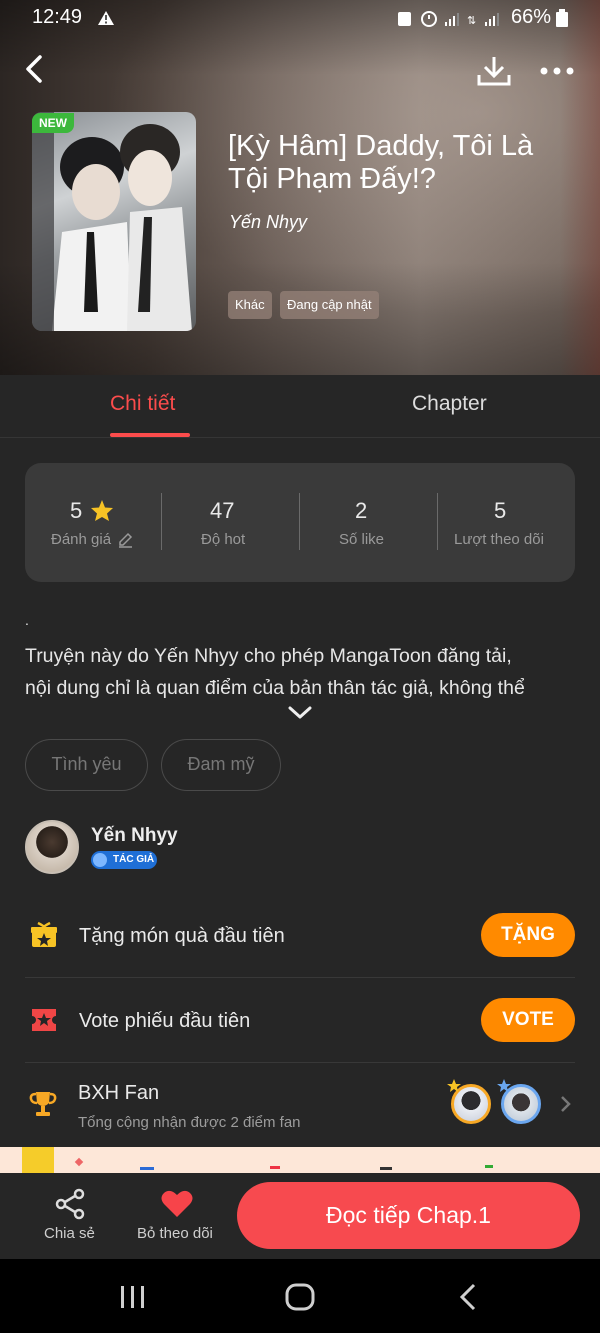 The height and width of the screenshot is (1333, 600). Describe the element at coordinates (221, 765) in the screenshot. I see `genre-chip: Đam mỹ` at that location.